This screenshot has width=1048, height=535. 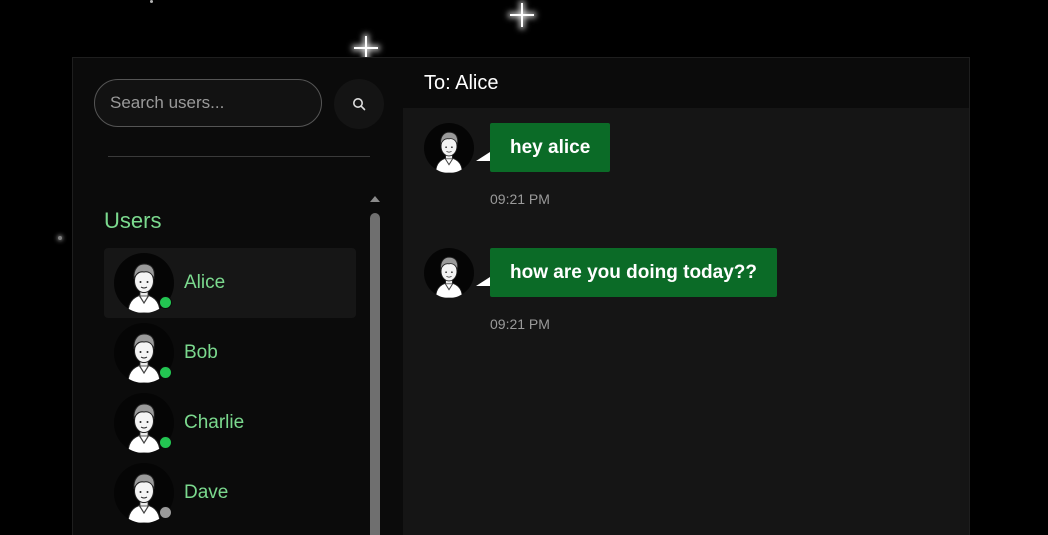 I want to click on users-heading: Users, so click(x=133, y=220).